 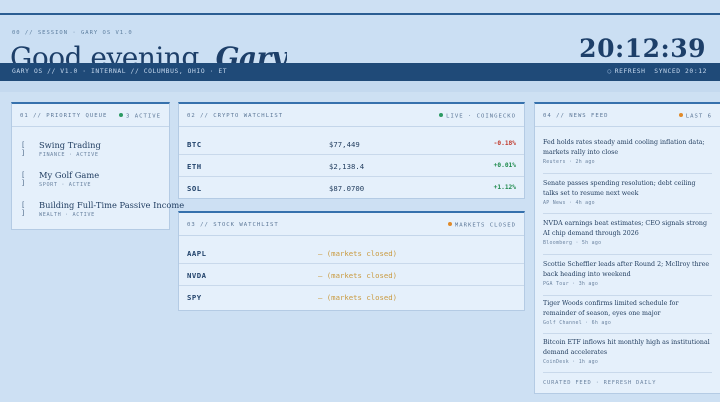 I want to click on queue-item-meta: WEALTH · ACTIVE, so click(x=67, y=215).